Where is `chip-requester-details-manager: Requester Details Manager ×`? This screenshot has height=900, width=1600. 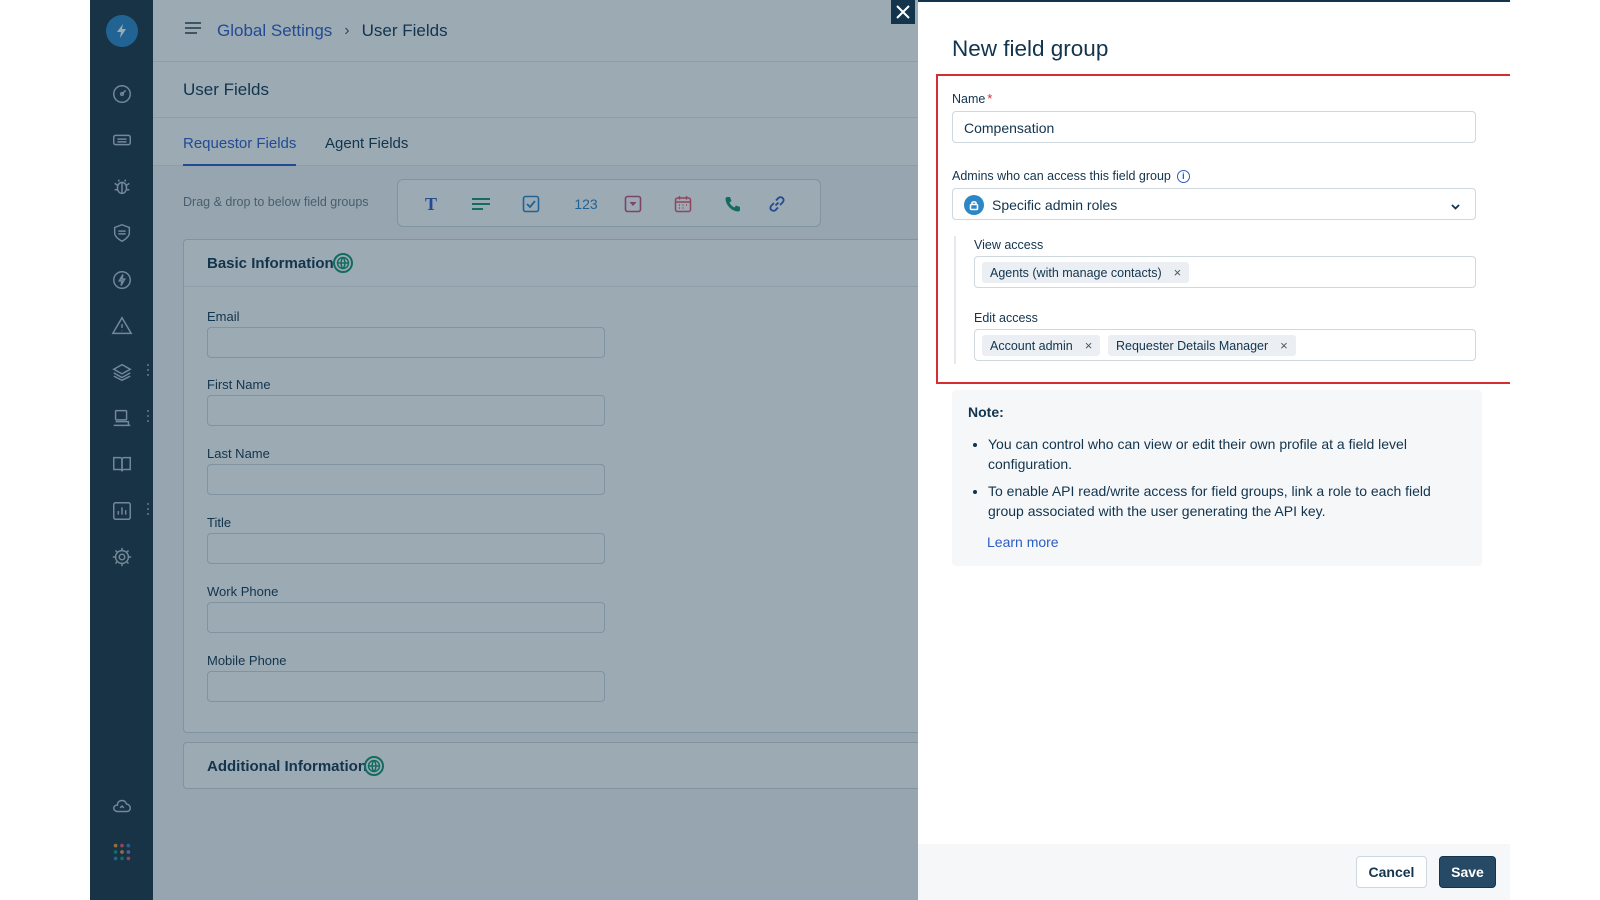 chip-requester-details-manager: Requester Details Manager × is located at coordinates (1202, 345).